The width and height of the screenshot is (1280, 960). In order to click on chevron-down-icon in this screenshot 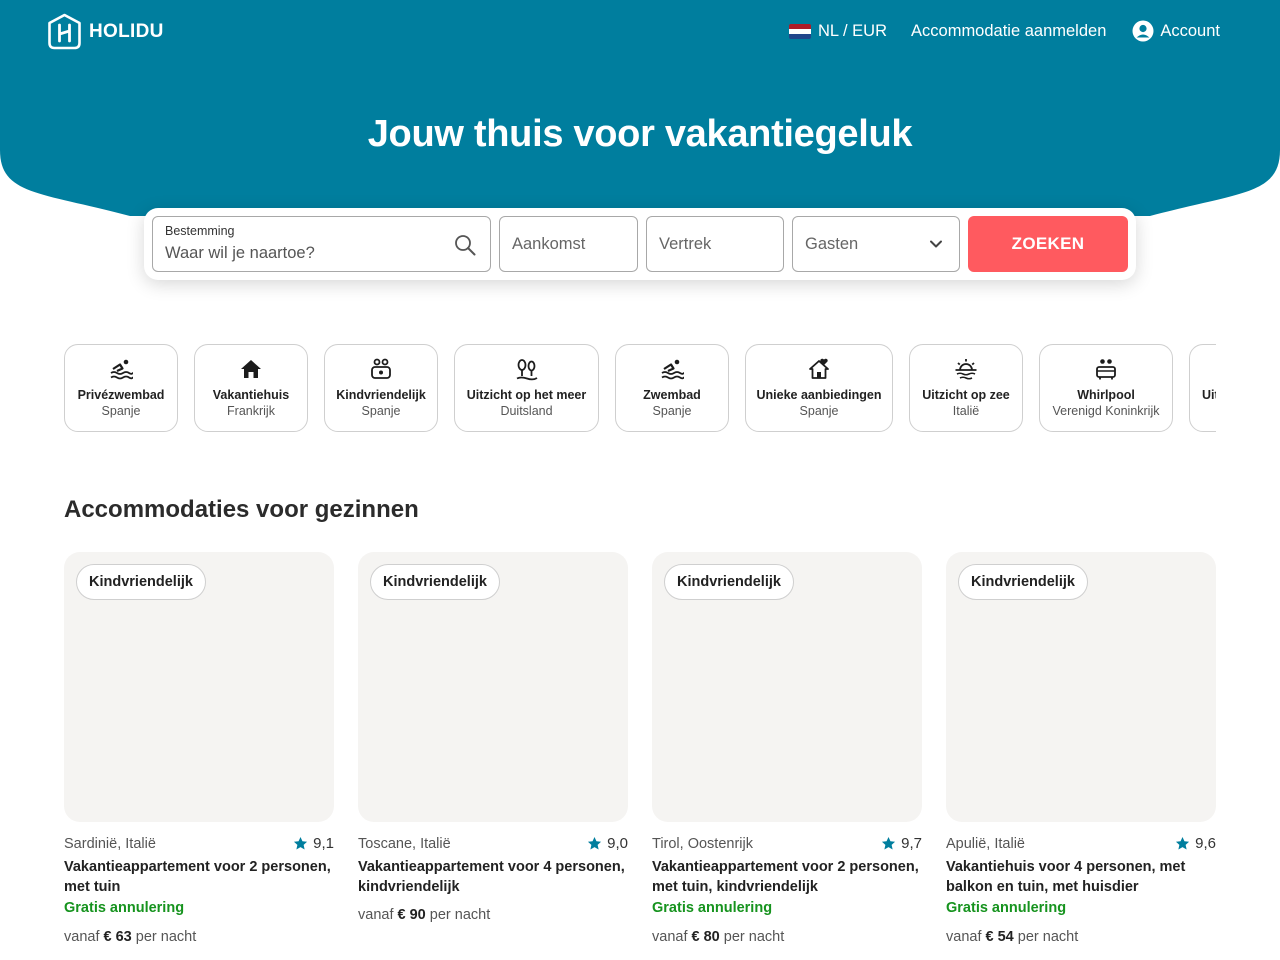, I will do `click(936, 244)`.